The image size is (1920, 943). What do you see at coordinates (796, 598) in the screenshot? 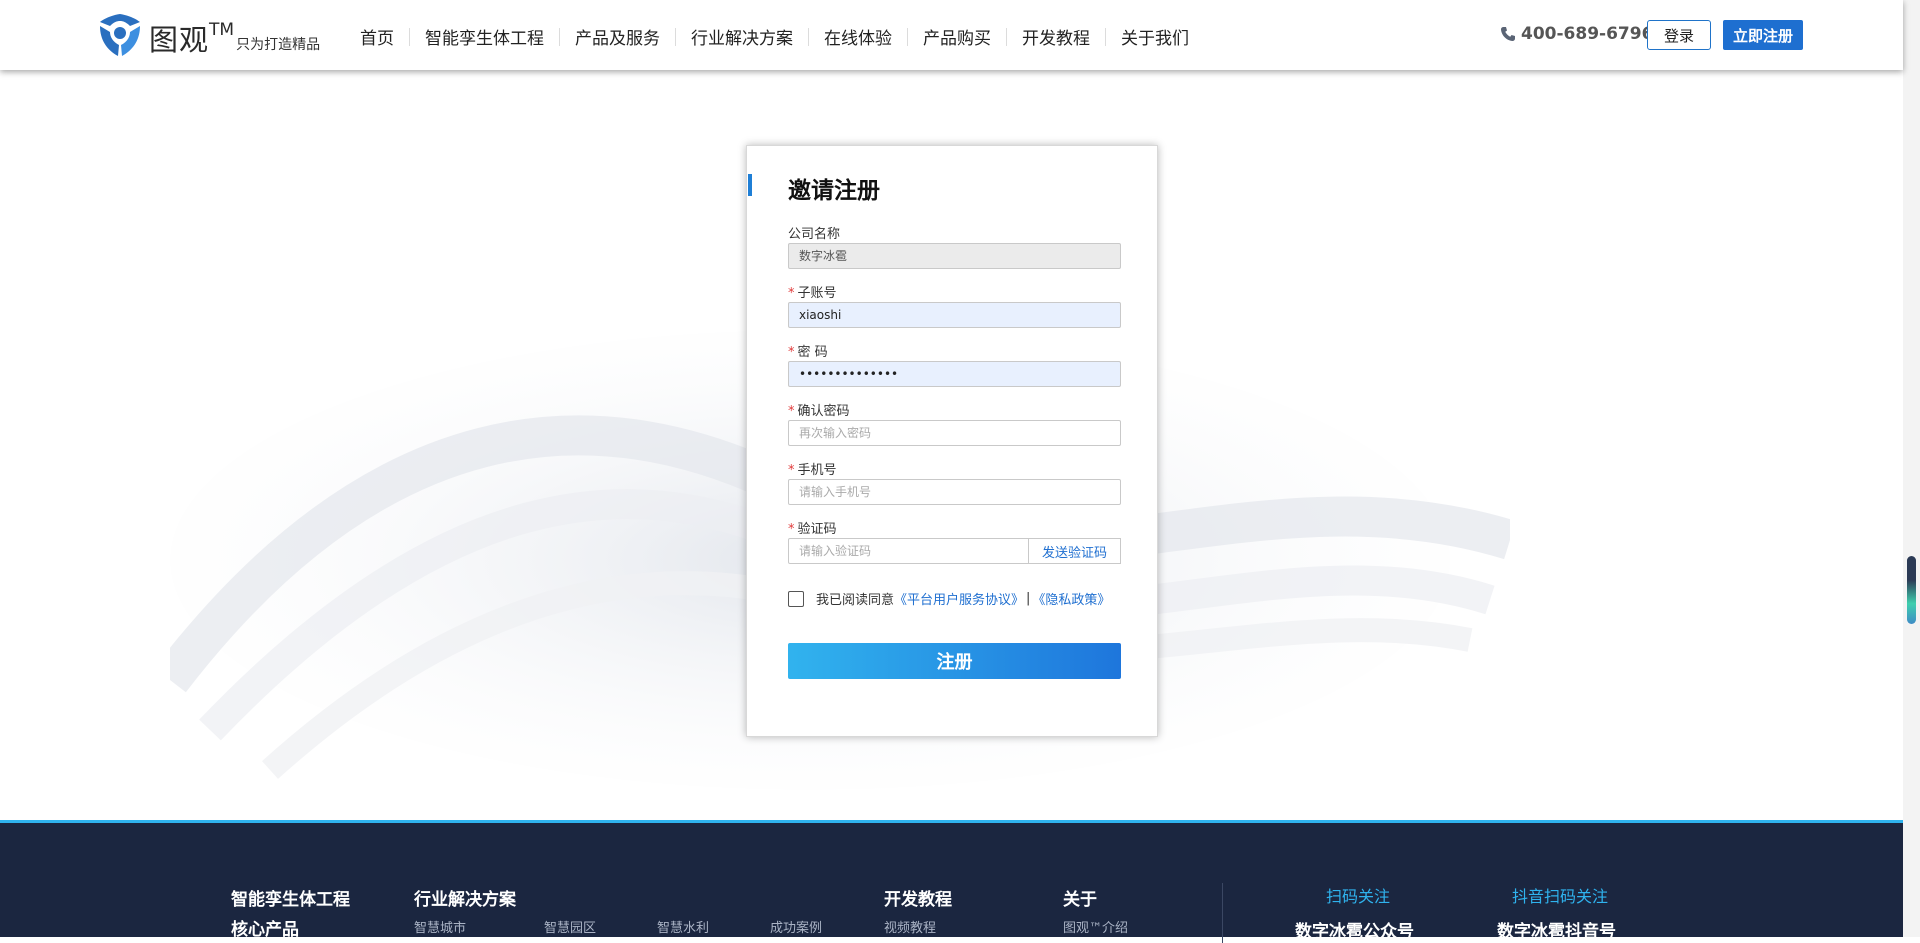
I see `agree-checkbox` at bounding box center [796, 598].